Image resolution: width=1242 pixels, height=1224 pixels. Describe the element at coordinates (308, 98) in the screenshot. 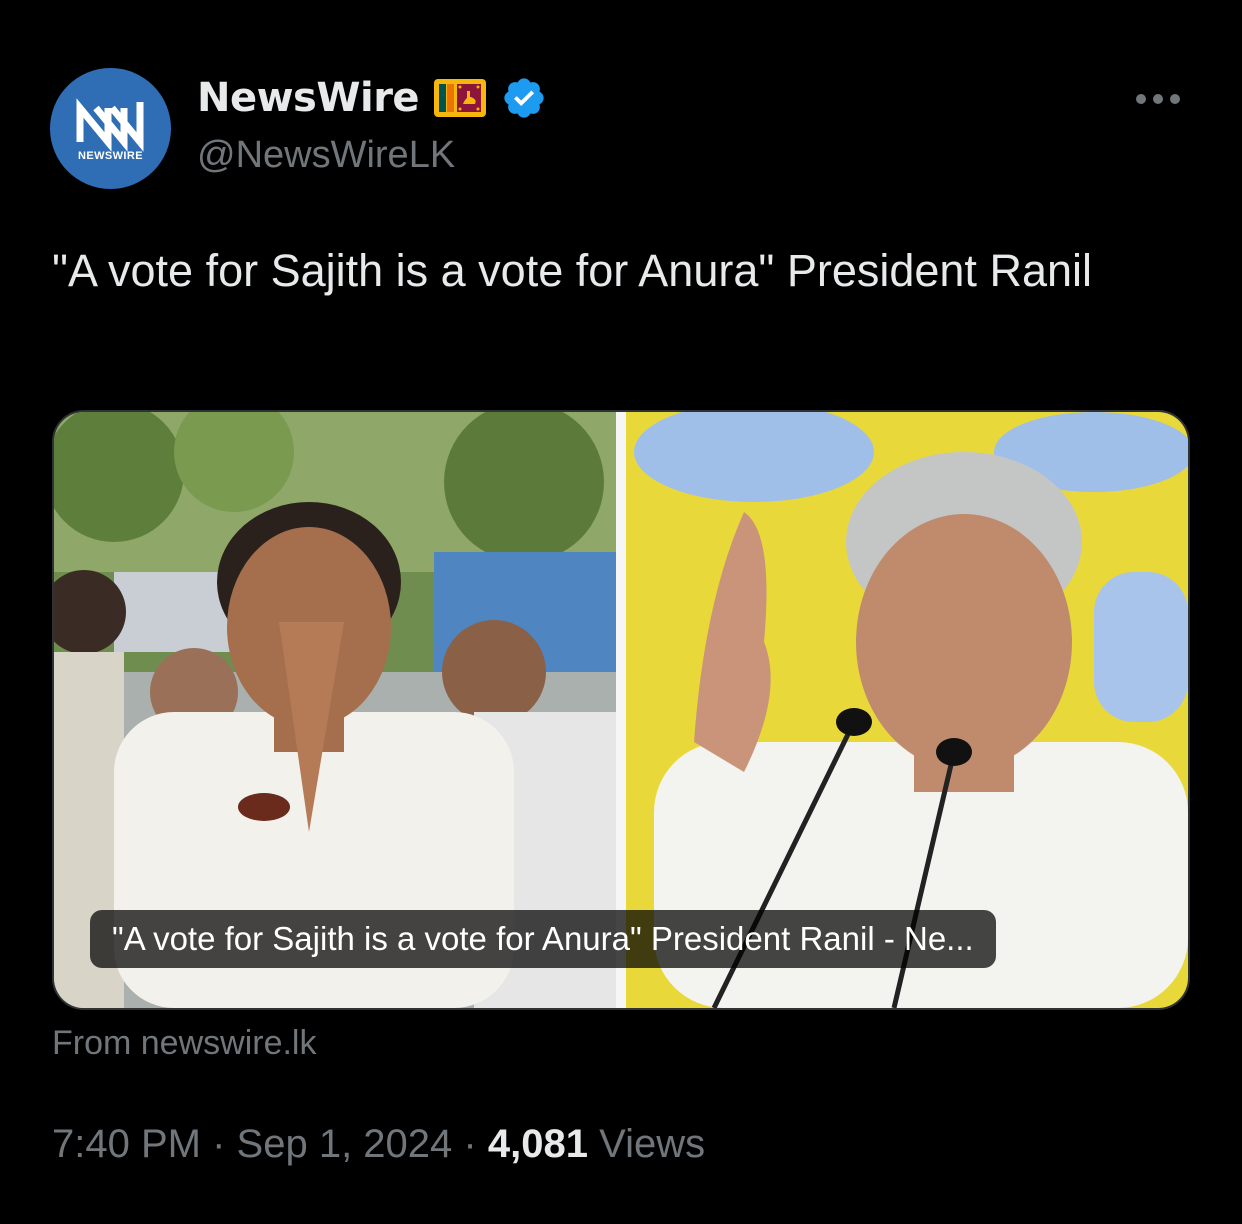

I see `display-name: NewsWire` at that location.